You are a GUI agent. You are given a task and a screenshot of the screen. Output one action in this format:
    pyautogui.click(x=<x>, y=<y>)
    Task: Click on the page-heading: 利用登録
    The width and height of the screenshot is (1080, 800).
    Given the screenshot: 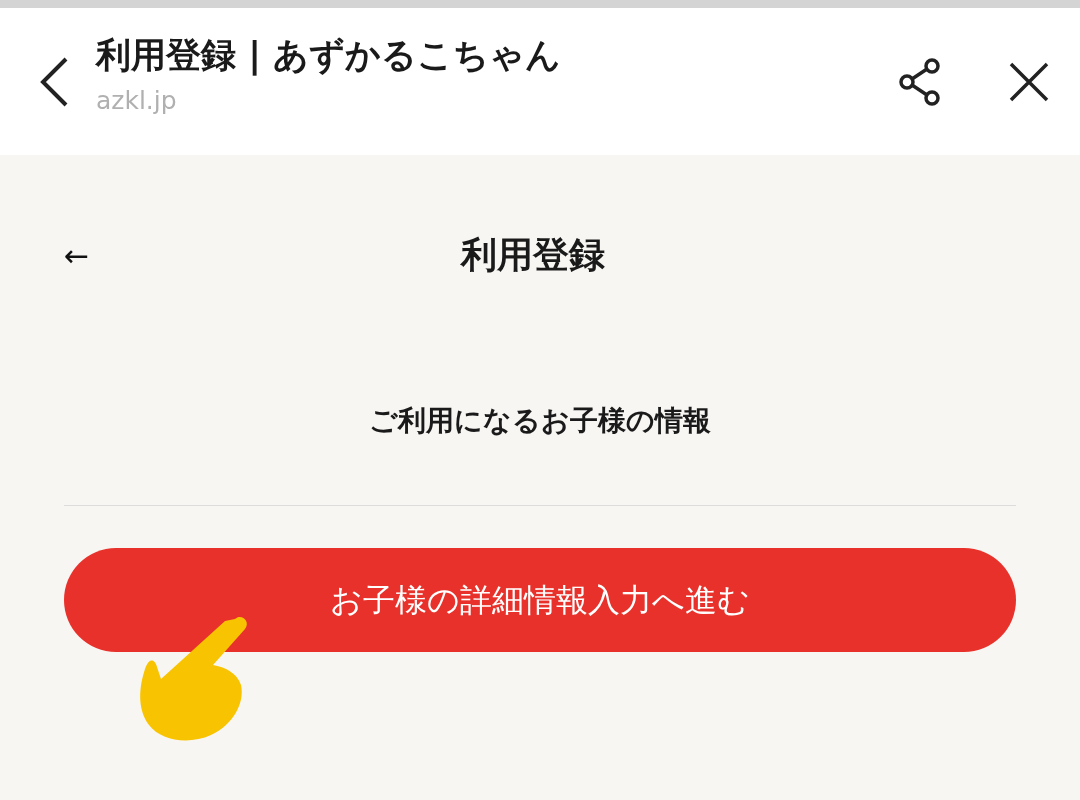 What is the action you would take?
    pyautogui.click(x=532, y=254)
    